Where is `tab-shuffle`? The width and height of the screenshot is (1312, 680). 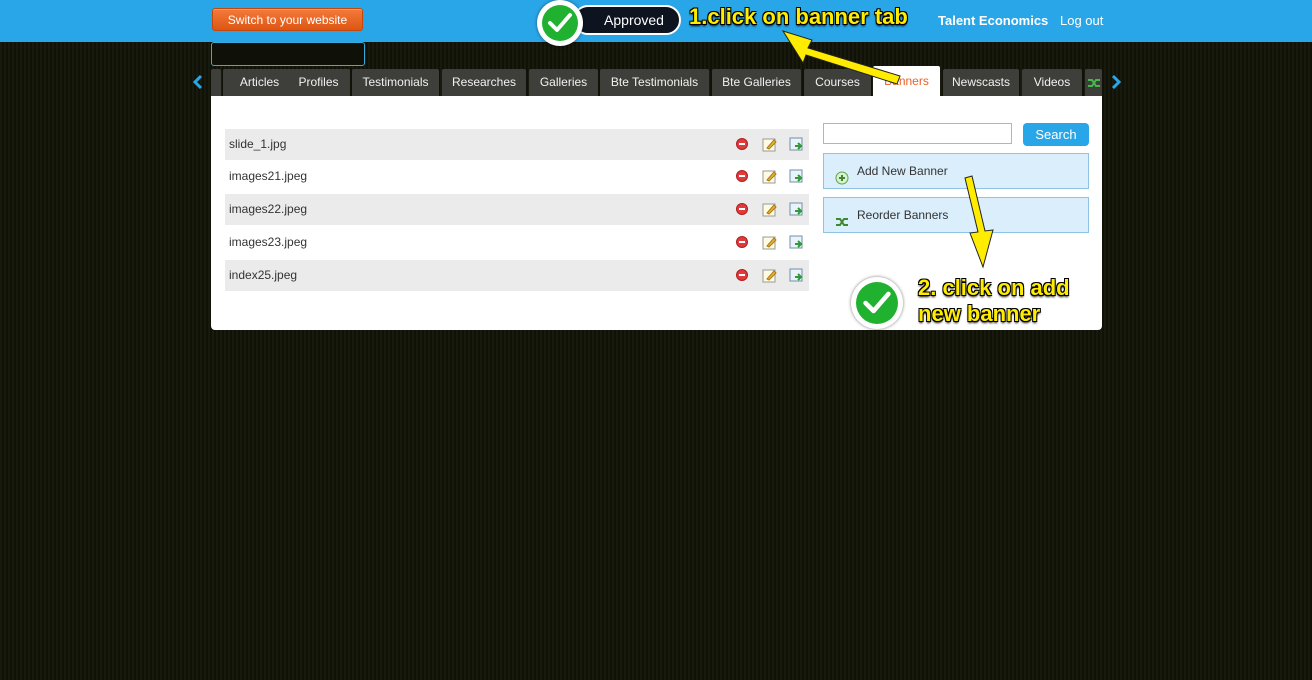 tab-shuffle is located at coordinates (1093, 82).